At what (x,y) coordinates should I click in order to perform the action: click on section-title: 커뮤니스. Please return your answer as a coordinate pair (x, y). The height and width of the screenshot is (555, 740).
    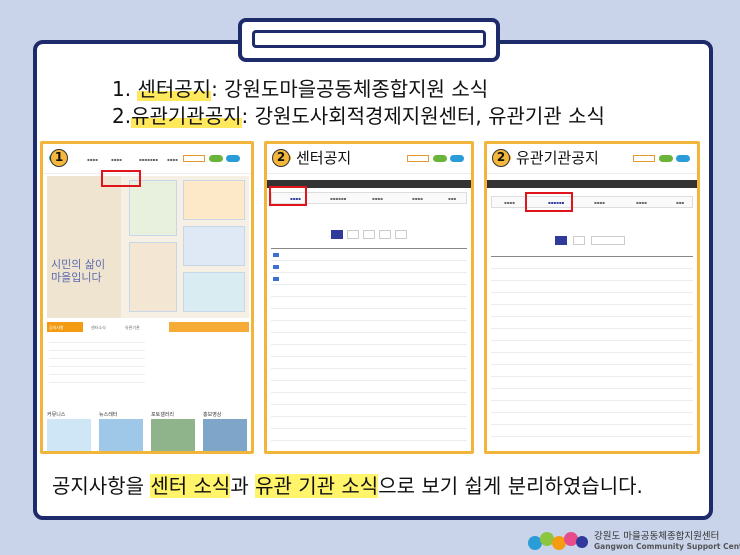
    Looking at the image, I should click on (56, 415).